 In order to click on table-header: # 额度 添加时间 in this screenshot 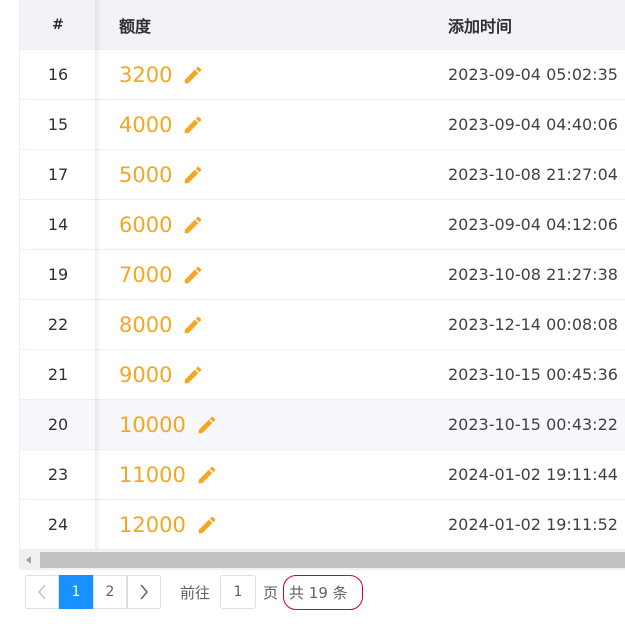, I will do `click(322, 25)`.